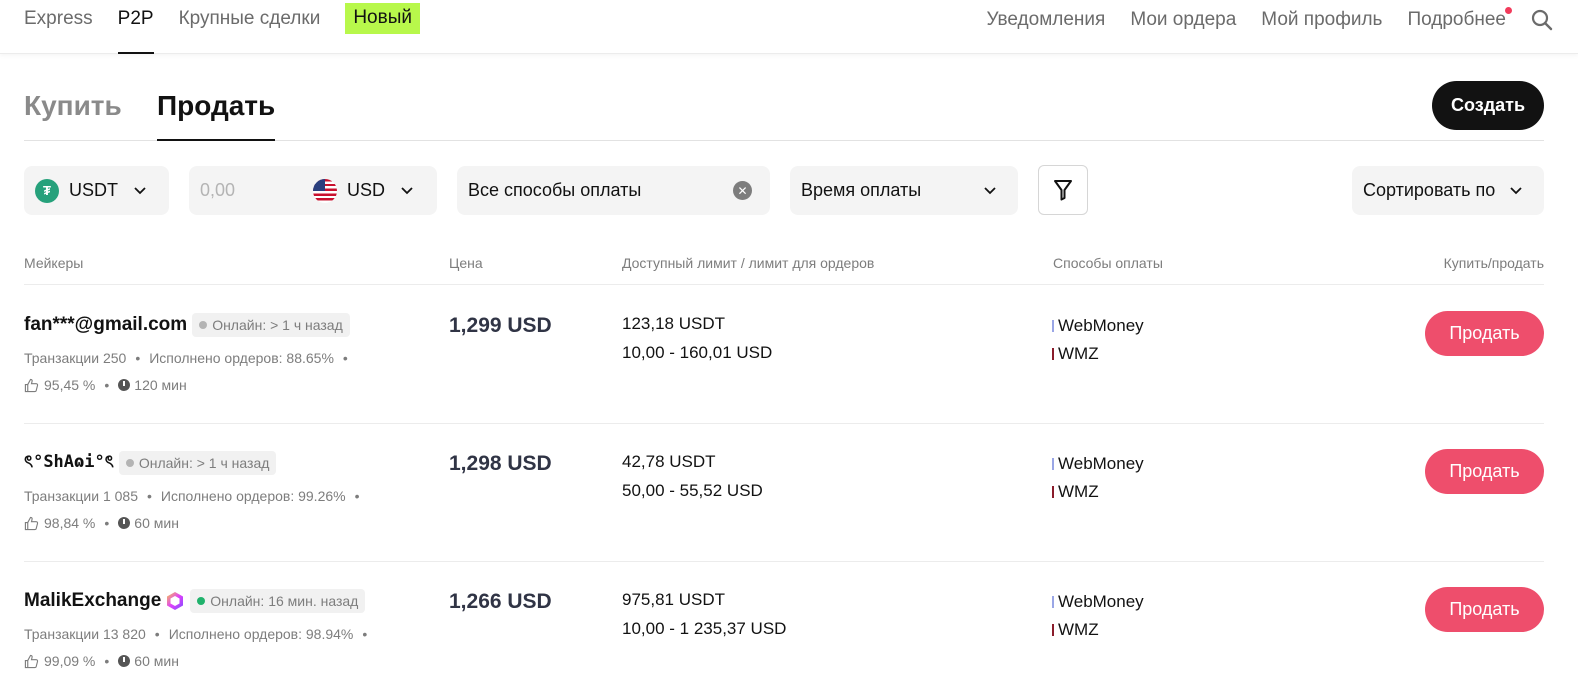  Describe the element at coordinates (1183, 20) in the screenshot. I see `nav-my-orders: Мои ордера` at that location.